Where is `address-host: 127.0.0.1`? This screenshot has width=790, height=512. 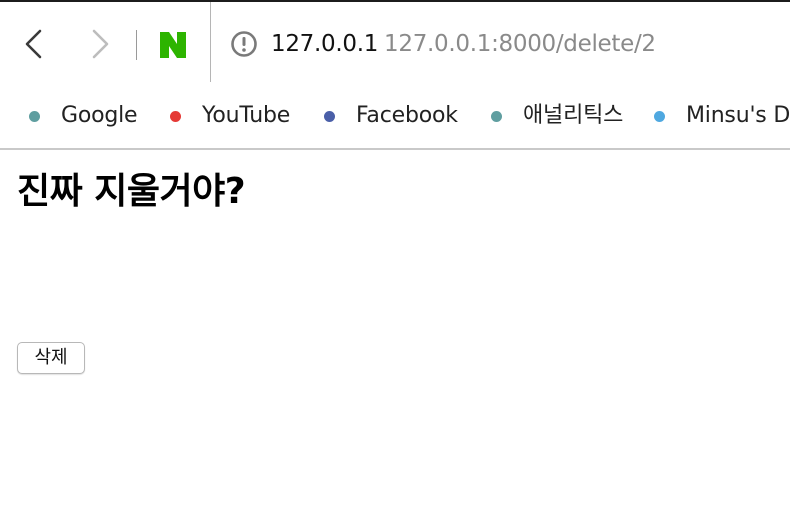 address-host: 127.0.0.1 is located at coordinates (325, 44).